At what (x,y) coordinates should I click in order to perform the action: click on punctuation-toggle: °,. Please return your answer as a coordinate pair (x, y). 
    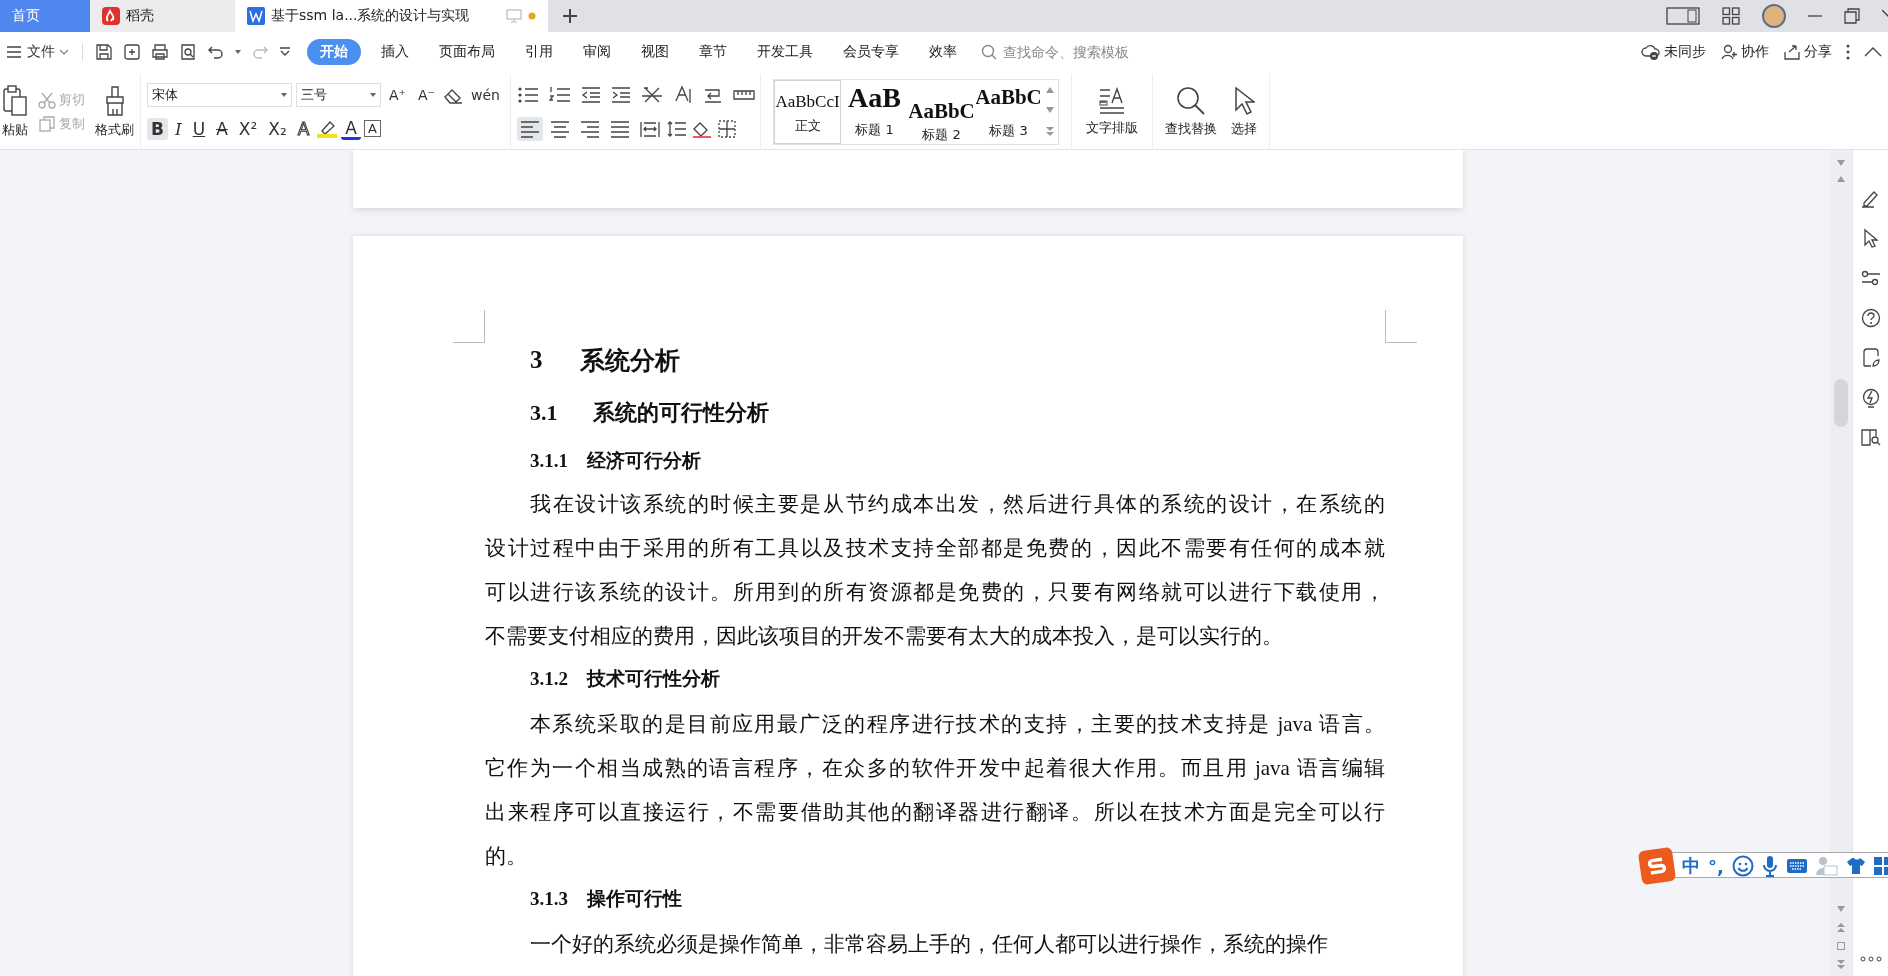
    Looking at the image, I should click on (1716, 866).